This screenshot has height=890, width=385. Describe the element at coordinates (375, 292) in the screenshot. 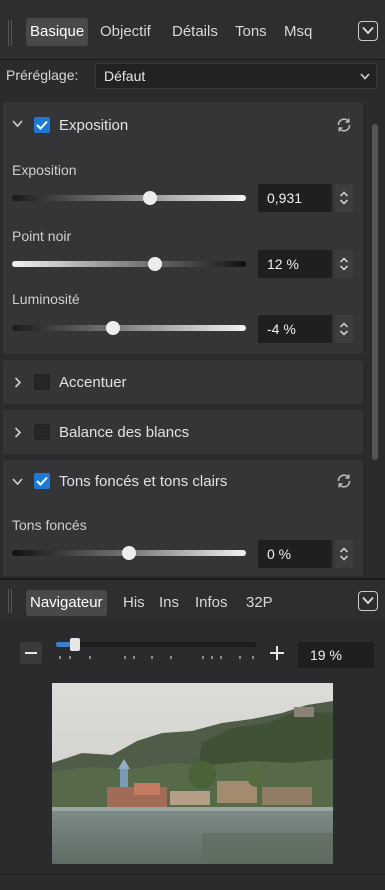

I see `panel-scrollbar` at that location.